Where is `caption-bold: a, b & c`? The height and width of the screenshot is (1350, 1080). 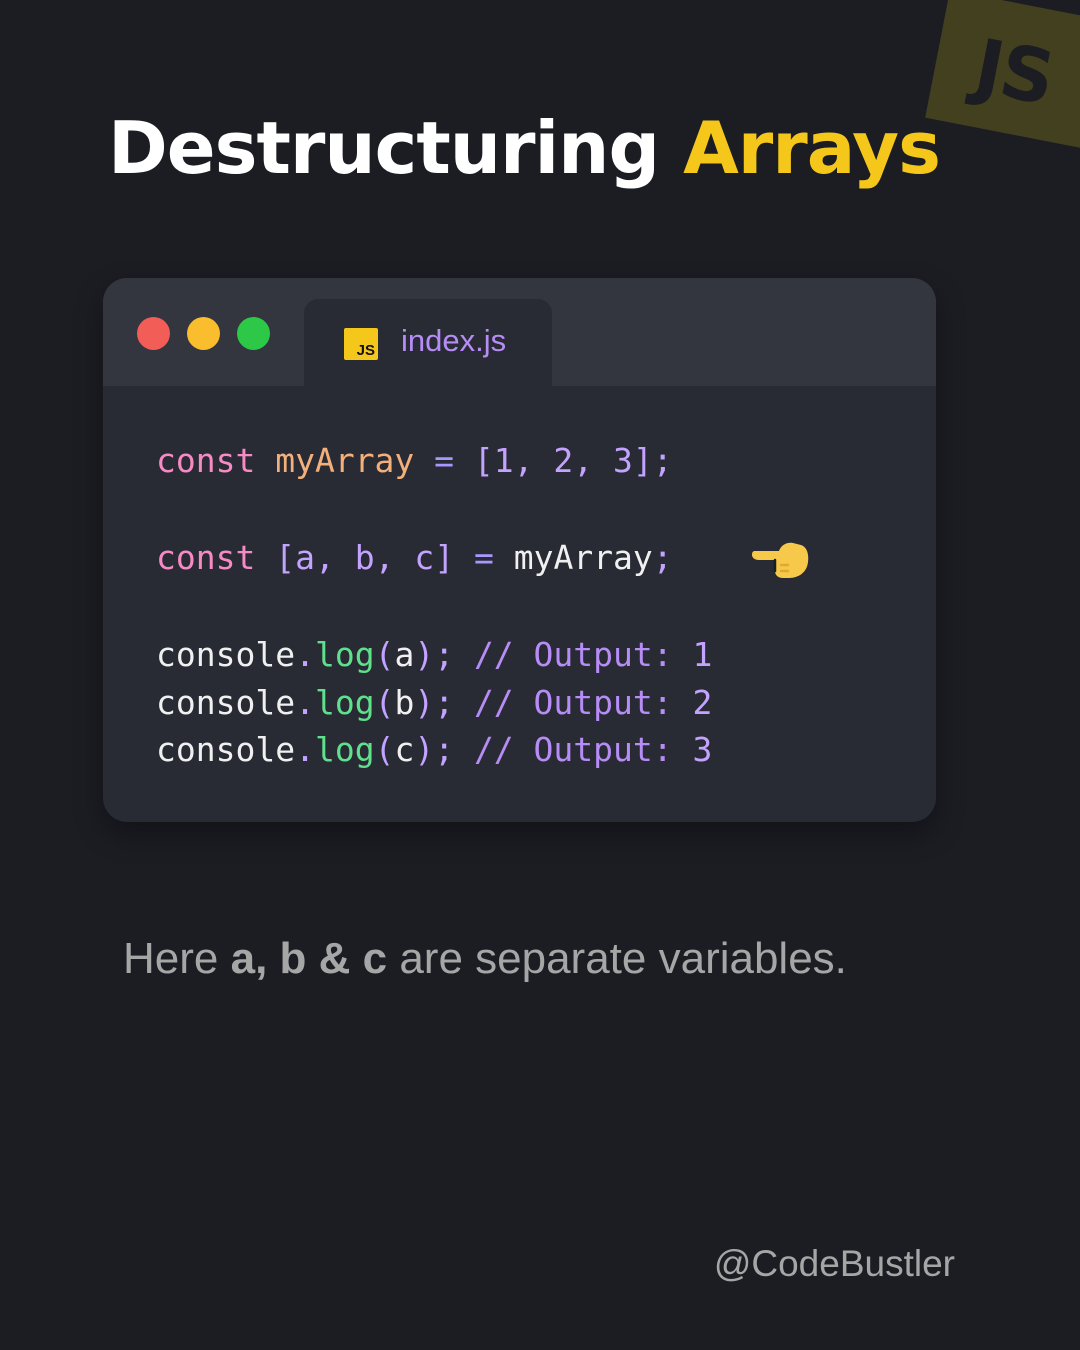
caption-bold: a, b & c is located at coordinates (309, 958).